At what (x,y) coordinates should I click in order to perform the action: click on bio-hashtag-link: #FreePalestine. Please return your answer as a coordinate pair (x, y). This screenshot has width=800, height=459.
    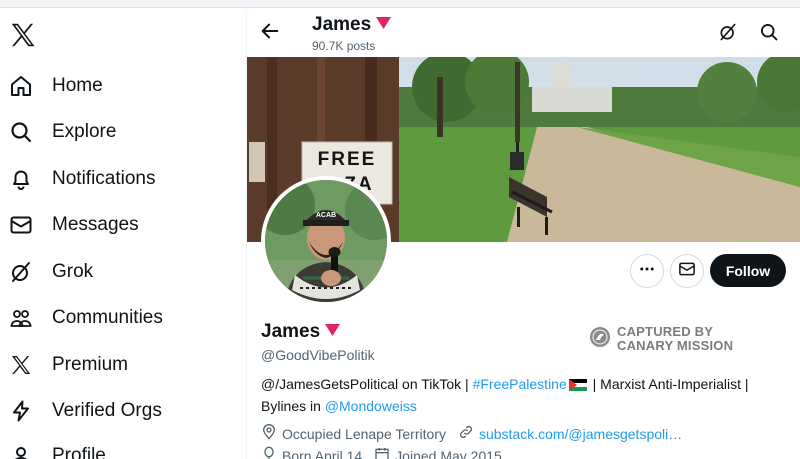
    Looking at the image, I should click on (520, 384).